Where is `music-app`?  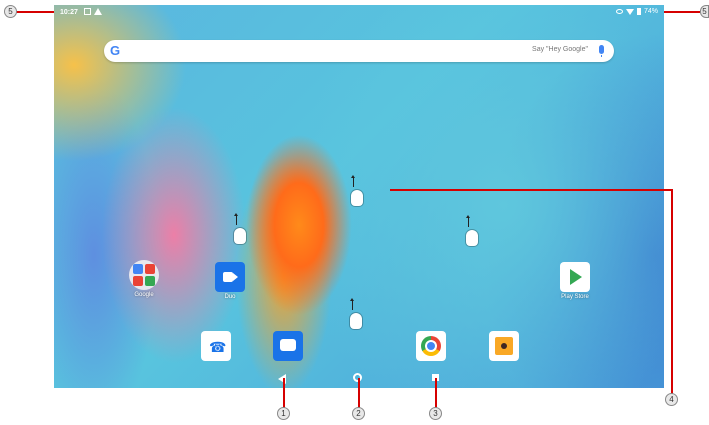 music-app is located at coordinates (504, 346).